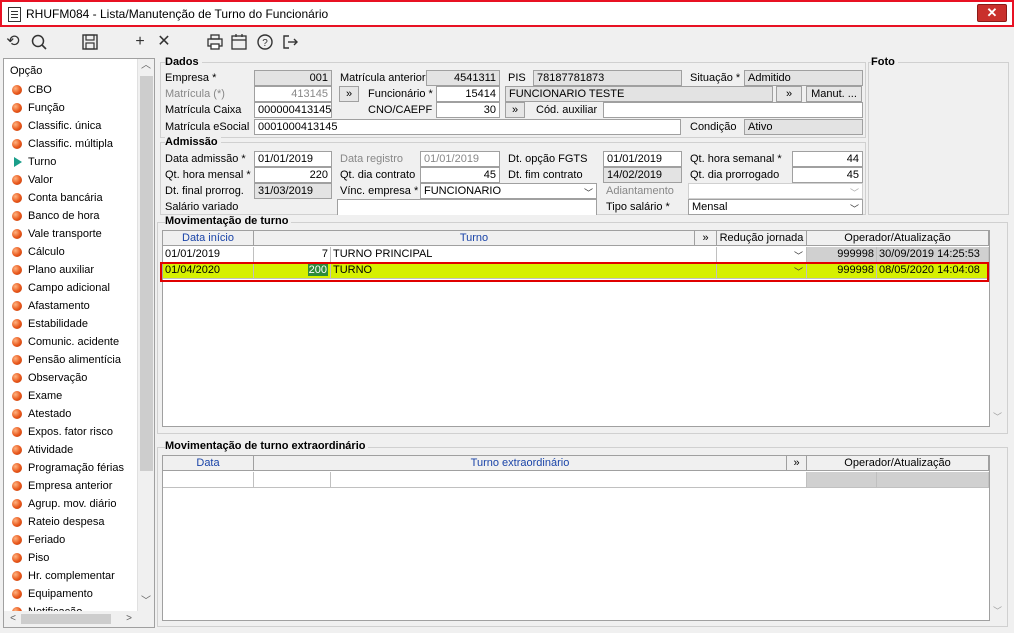 The image size is (1014, 633). I want to click on sidebar-item: Agrup. mov. diário, so click(72, 504).